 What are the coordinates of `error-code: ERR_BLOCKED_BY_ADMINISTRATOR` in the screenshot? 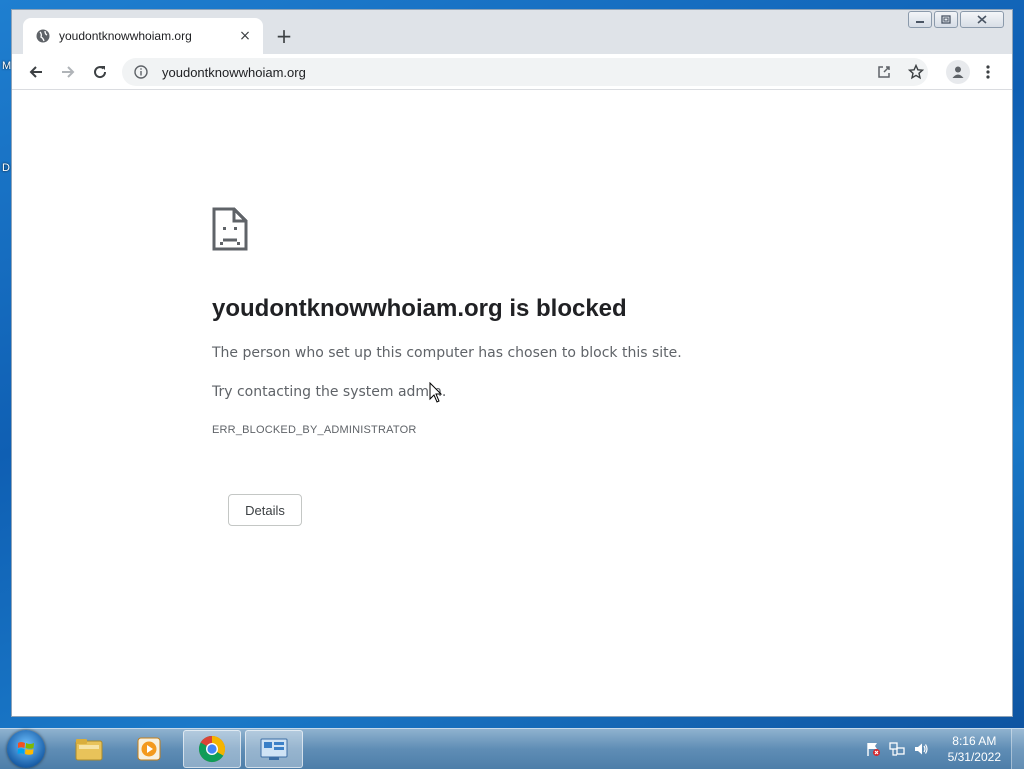 It's located at (314, 430).